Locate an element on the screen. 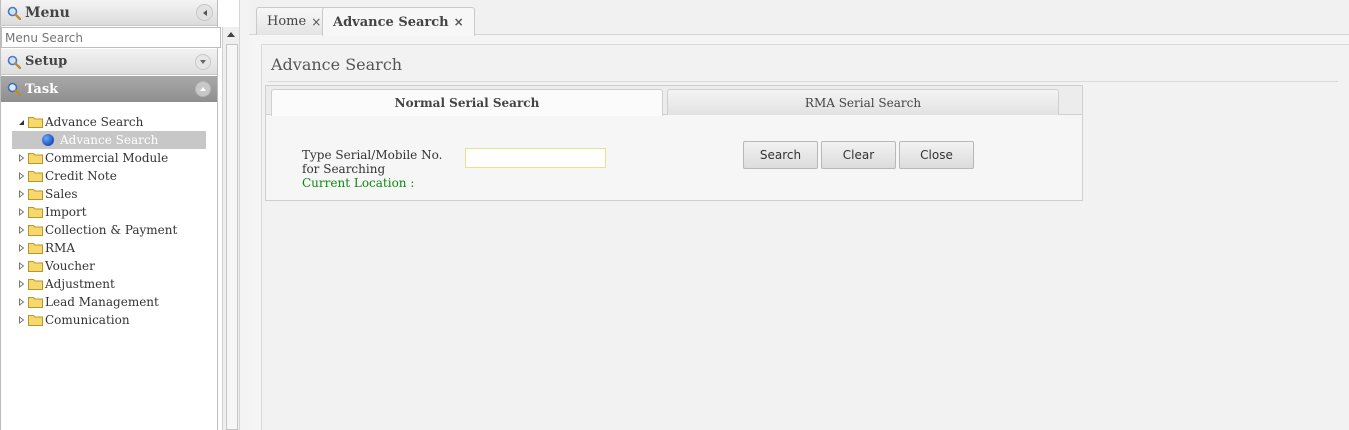  globe-icon is located at coordinates (48, 140).